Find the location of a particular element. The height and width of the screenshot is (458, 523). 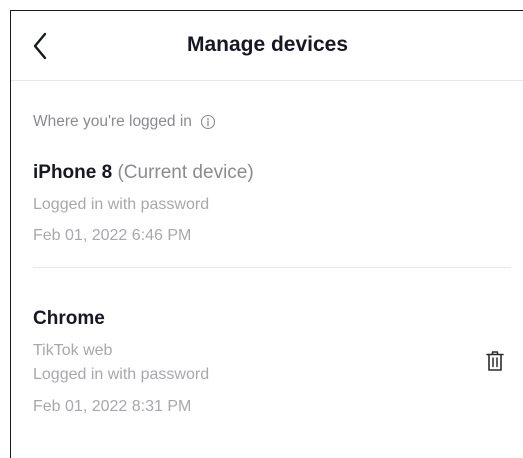

device-timestamp: Feb 01, 2022 6:46 PM is located at coordinates (112, 235).